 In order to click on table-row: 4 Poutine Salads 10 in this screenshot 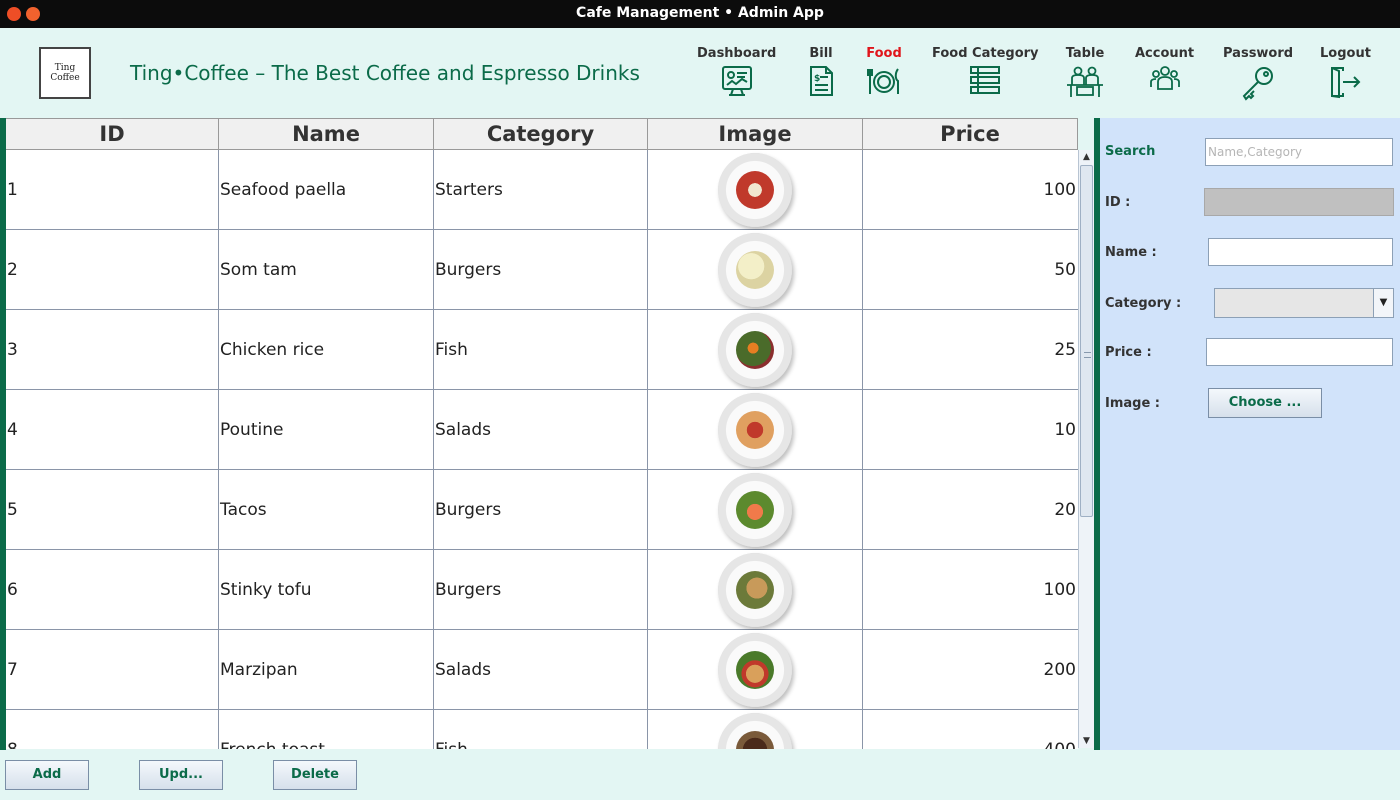, I will do `click(542, 430)`.